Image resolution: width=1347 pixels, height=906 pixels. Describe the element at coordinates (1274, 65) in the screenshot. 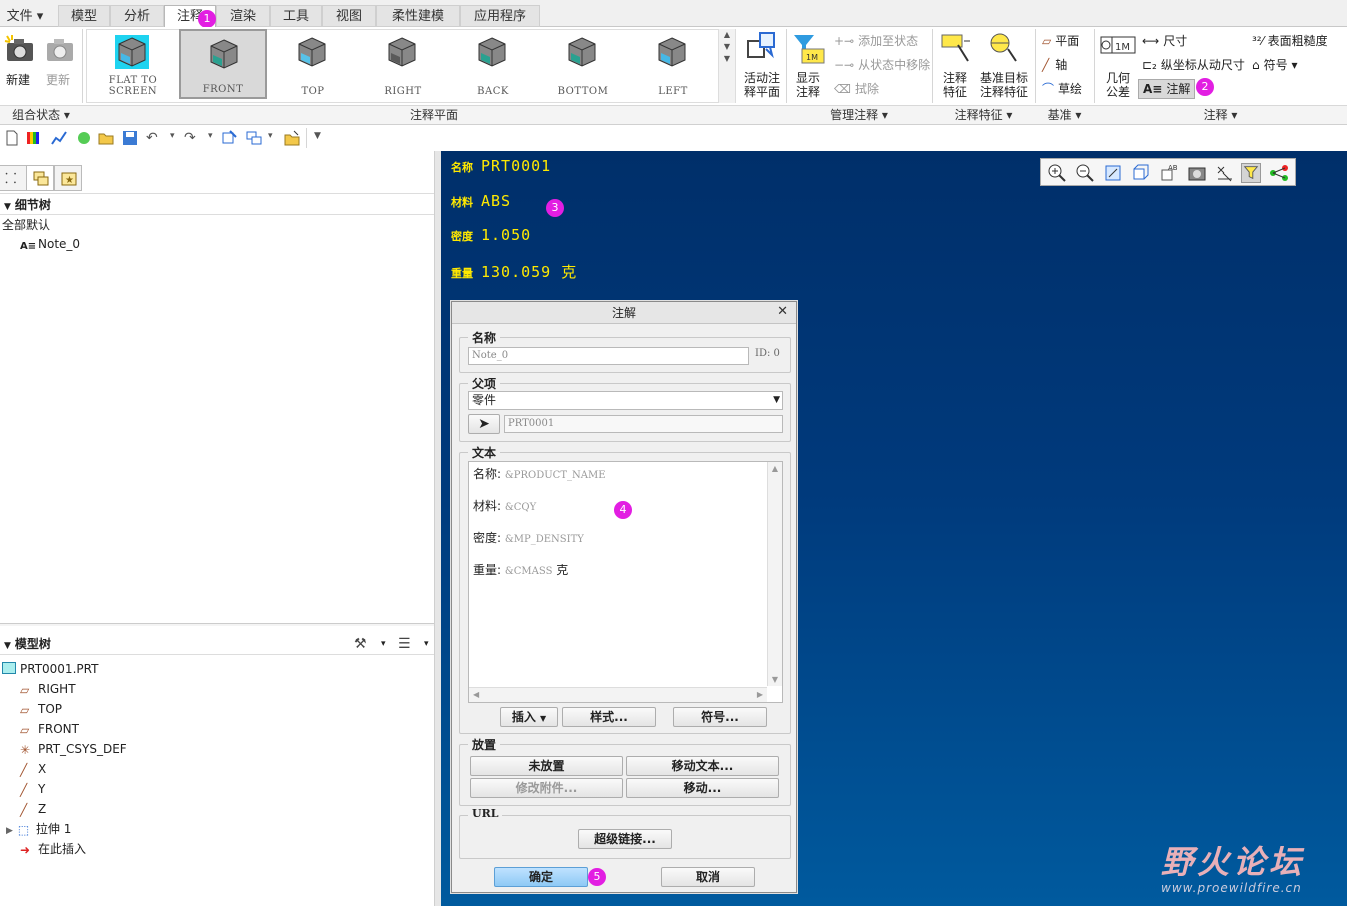

I see `symbol-button: ⌂ 符号 ▾` at that location.